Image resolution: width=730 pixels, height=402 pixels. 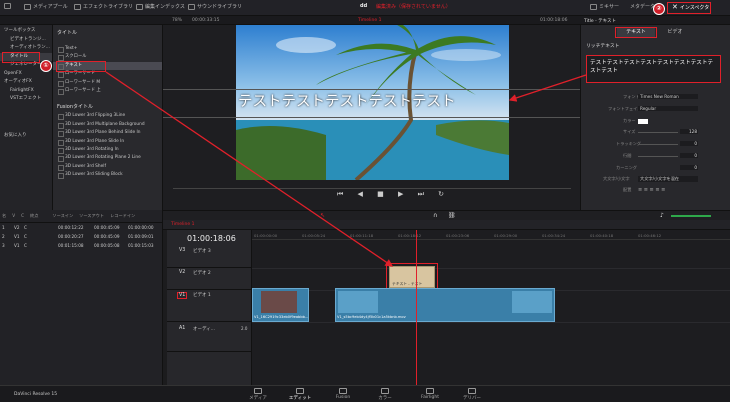 What do you see at coordinates (343, 391) in the screenshot?
I see `fusion-icon` at bounding box center [343, 391].